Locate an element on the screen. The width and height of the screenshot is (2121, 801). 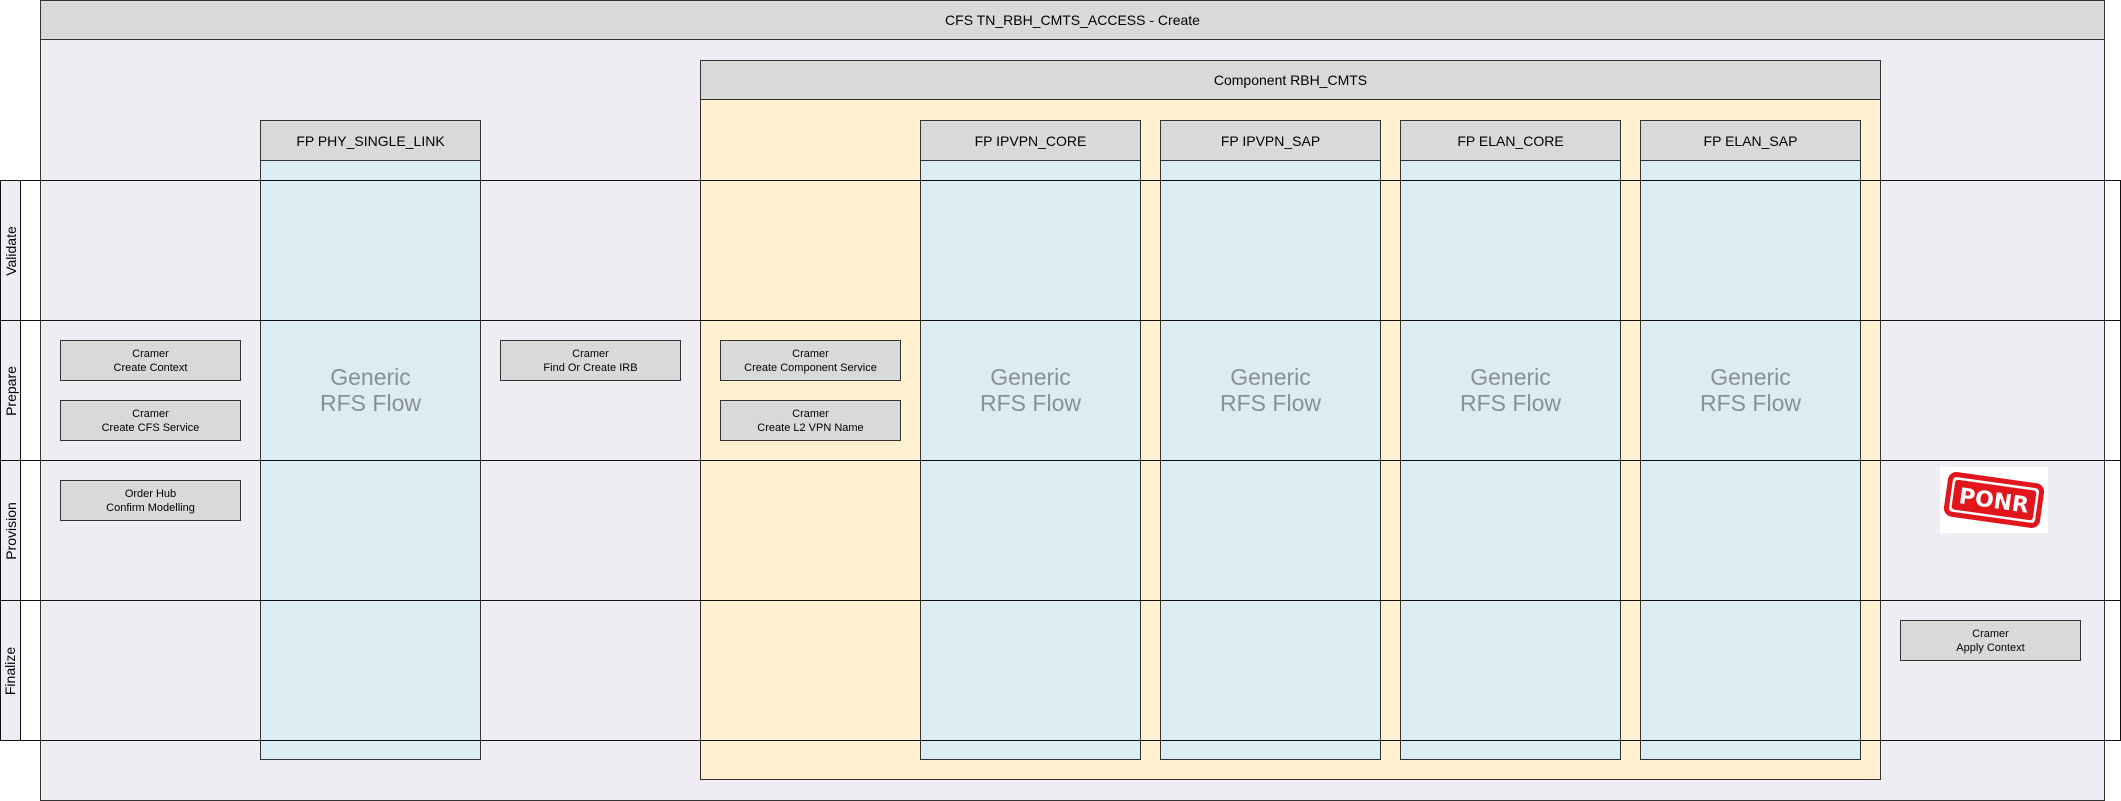
fp-header-elan-core: FP ELAN_CORE is located at coordinates (1510, 140).